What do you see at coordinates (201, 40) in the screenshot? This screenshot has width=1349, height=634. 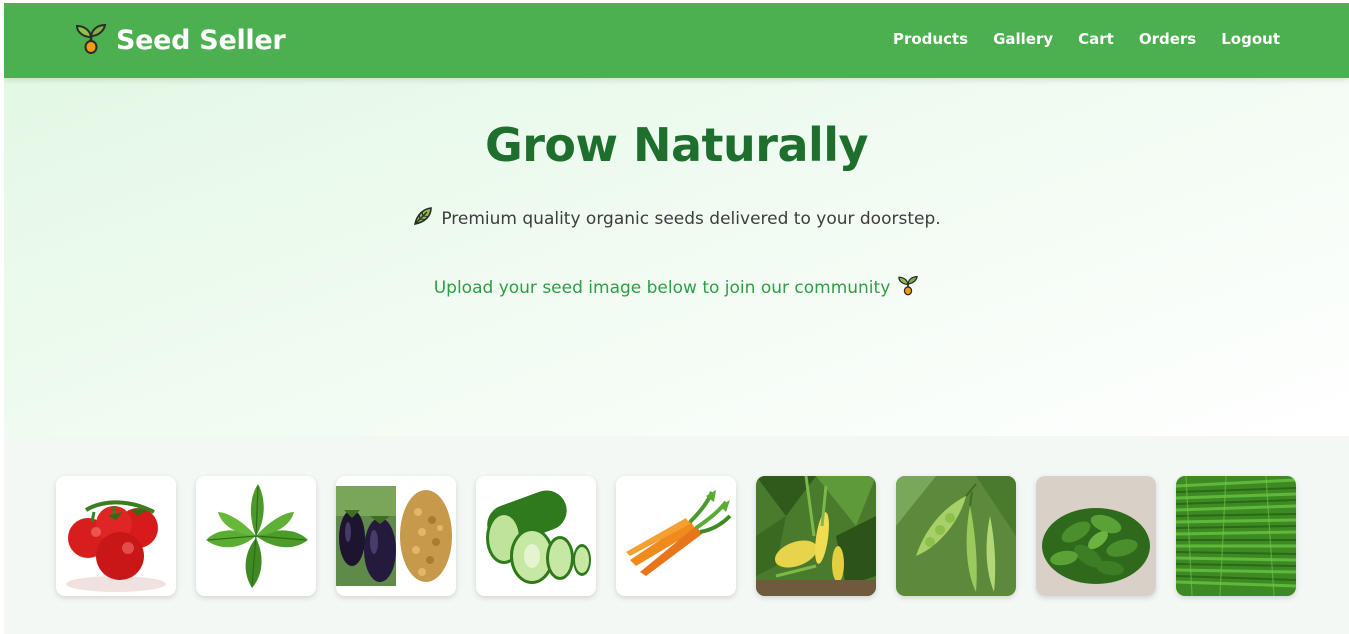 I see `brand-name: Seed Seller` at bounding box center [201, 40].